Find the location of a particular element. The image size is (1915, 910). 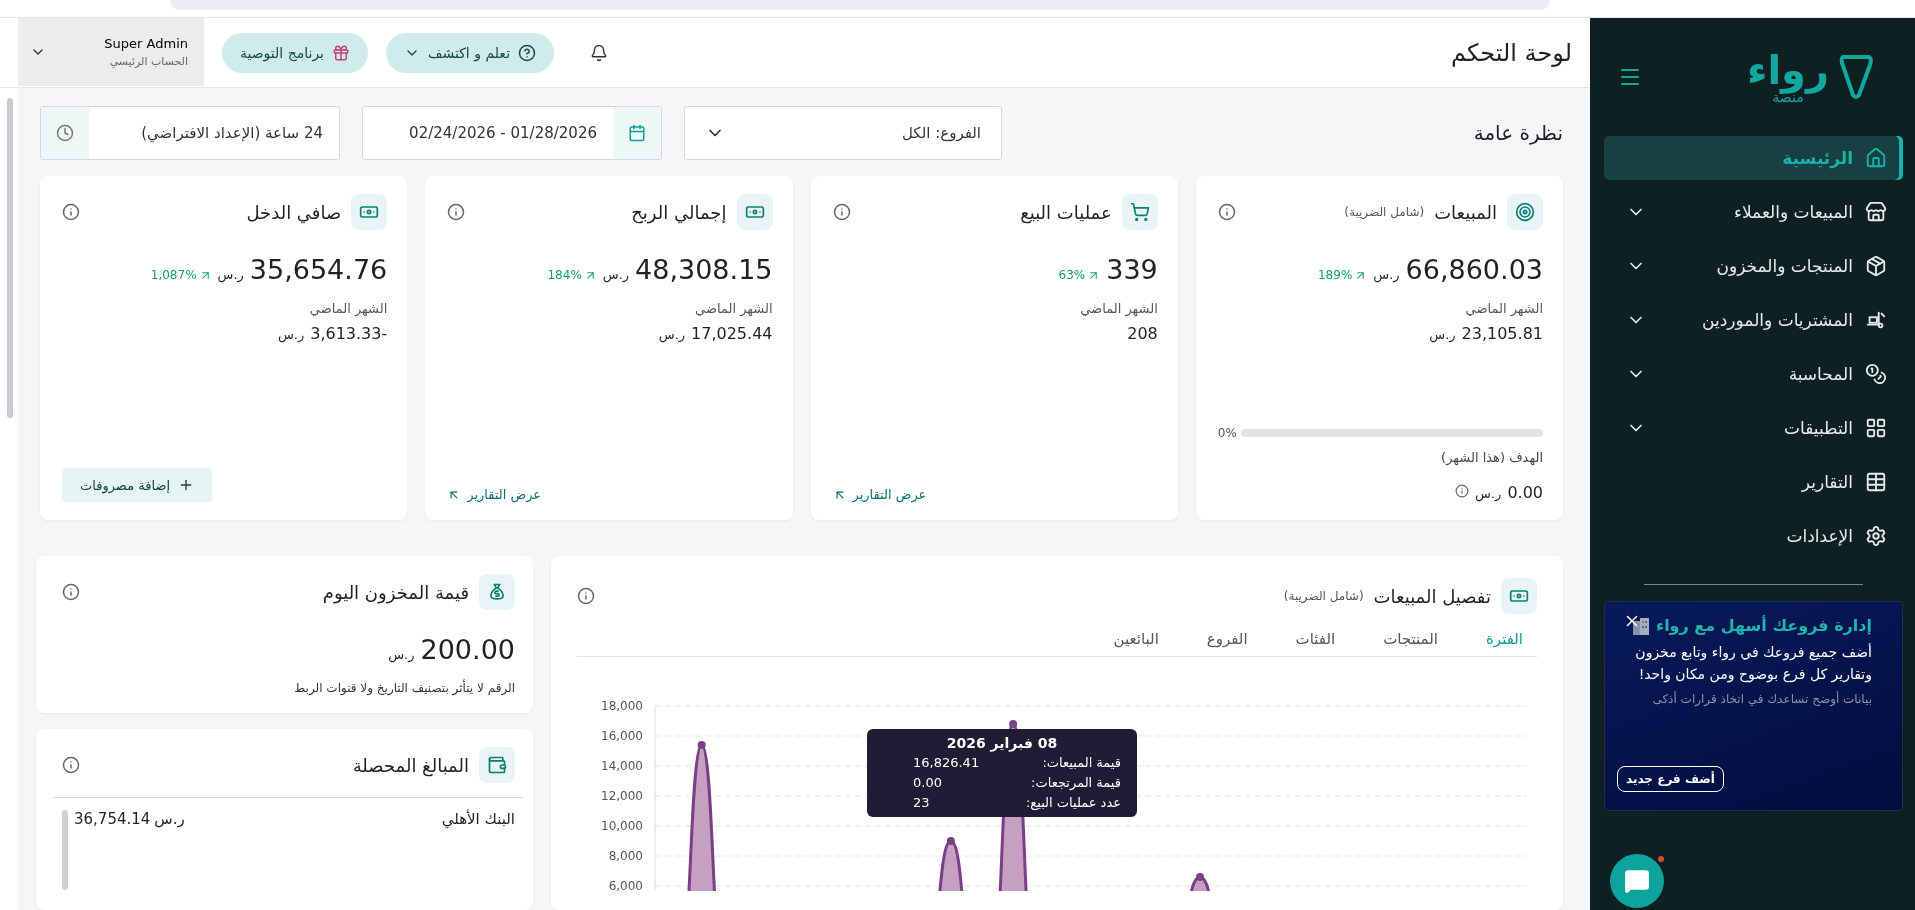

promo-text: أضف جميع فروعك في رواء وتابع مخزون وتقارير كل فرع بوضوح ومن مكان واحد! is located at coordinates (1753, 663).